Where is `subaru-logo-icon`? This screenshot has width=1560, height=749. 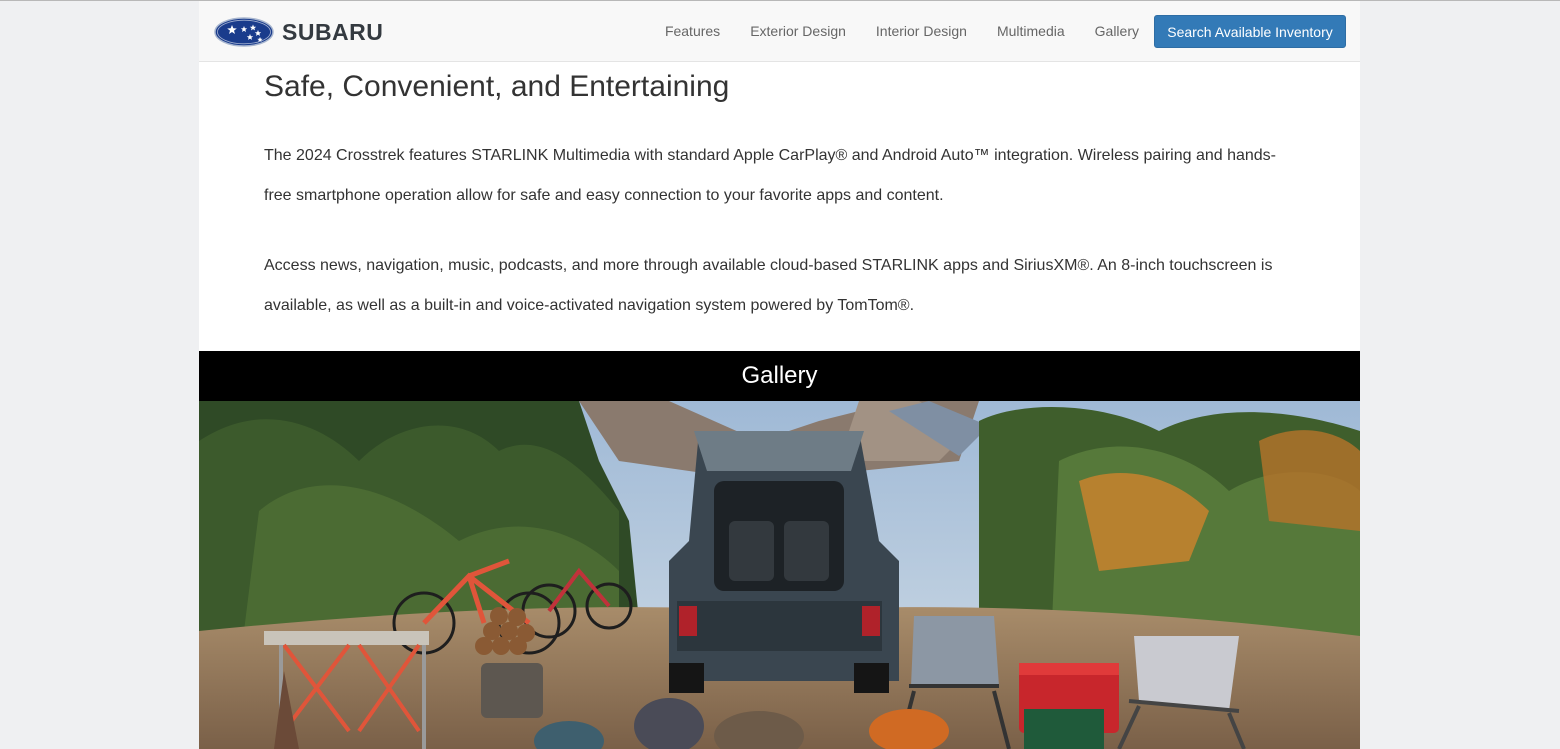 subaru-logo-icon is located at coordinates (244, 32).